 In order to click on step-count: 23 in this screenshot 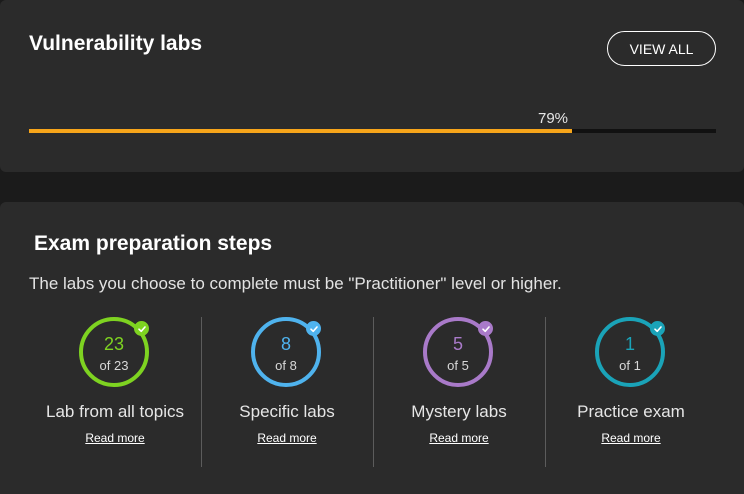, I will do `click(114, 344)`.